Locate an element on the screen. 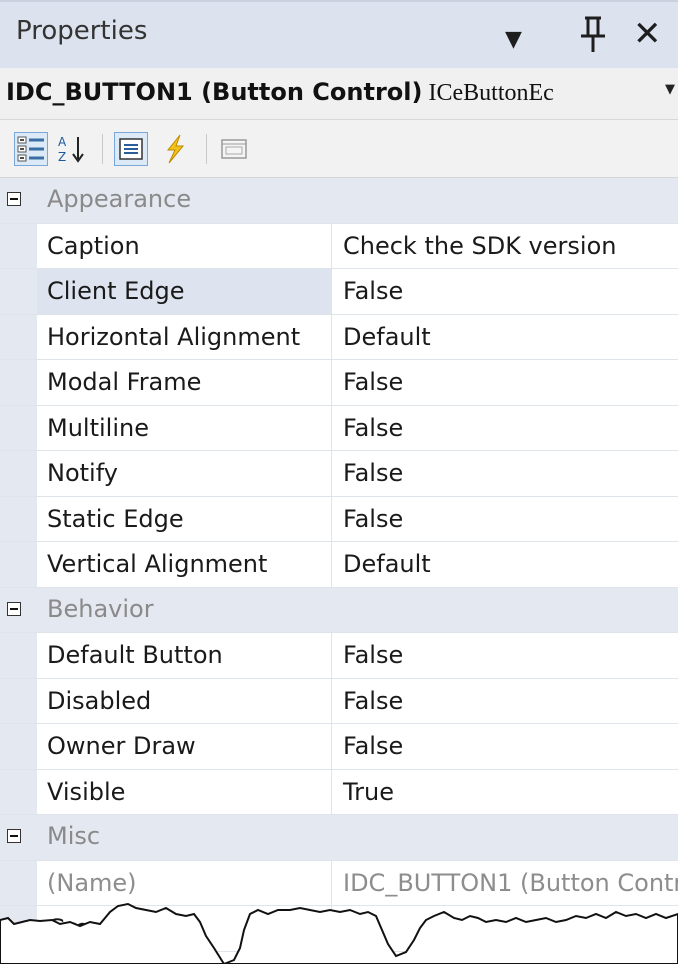 This screenshot has width=678, height=964. object-name: IDC_BUTTON1 (Button Control) is located at coordinates (214, 92).